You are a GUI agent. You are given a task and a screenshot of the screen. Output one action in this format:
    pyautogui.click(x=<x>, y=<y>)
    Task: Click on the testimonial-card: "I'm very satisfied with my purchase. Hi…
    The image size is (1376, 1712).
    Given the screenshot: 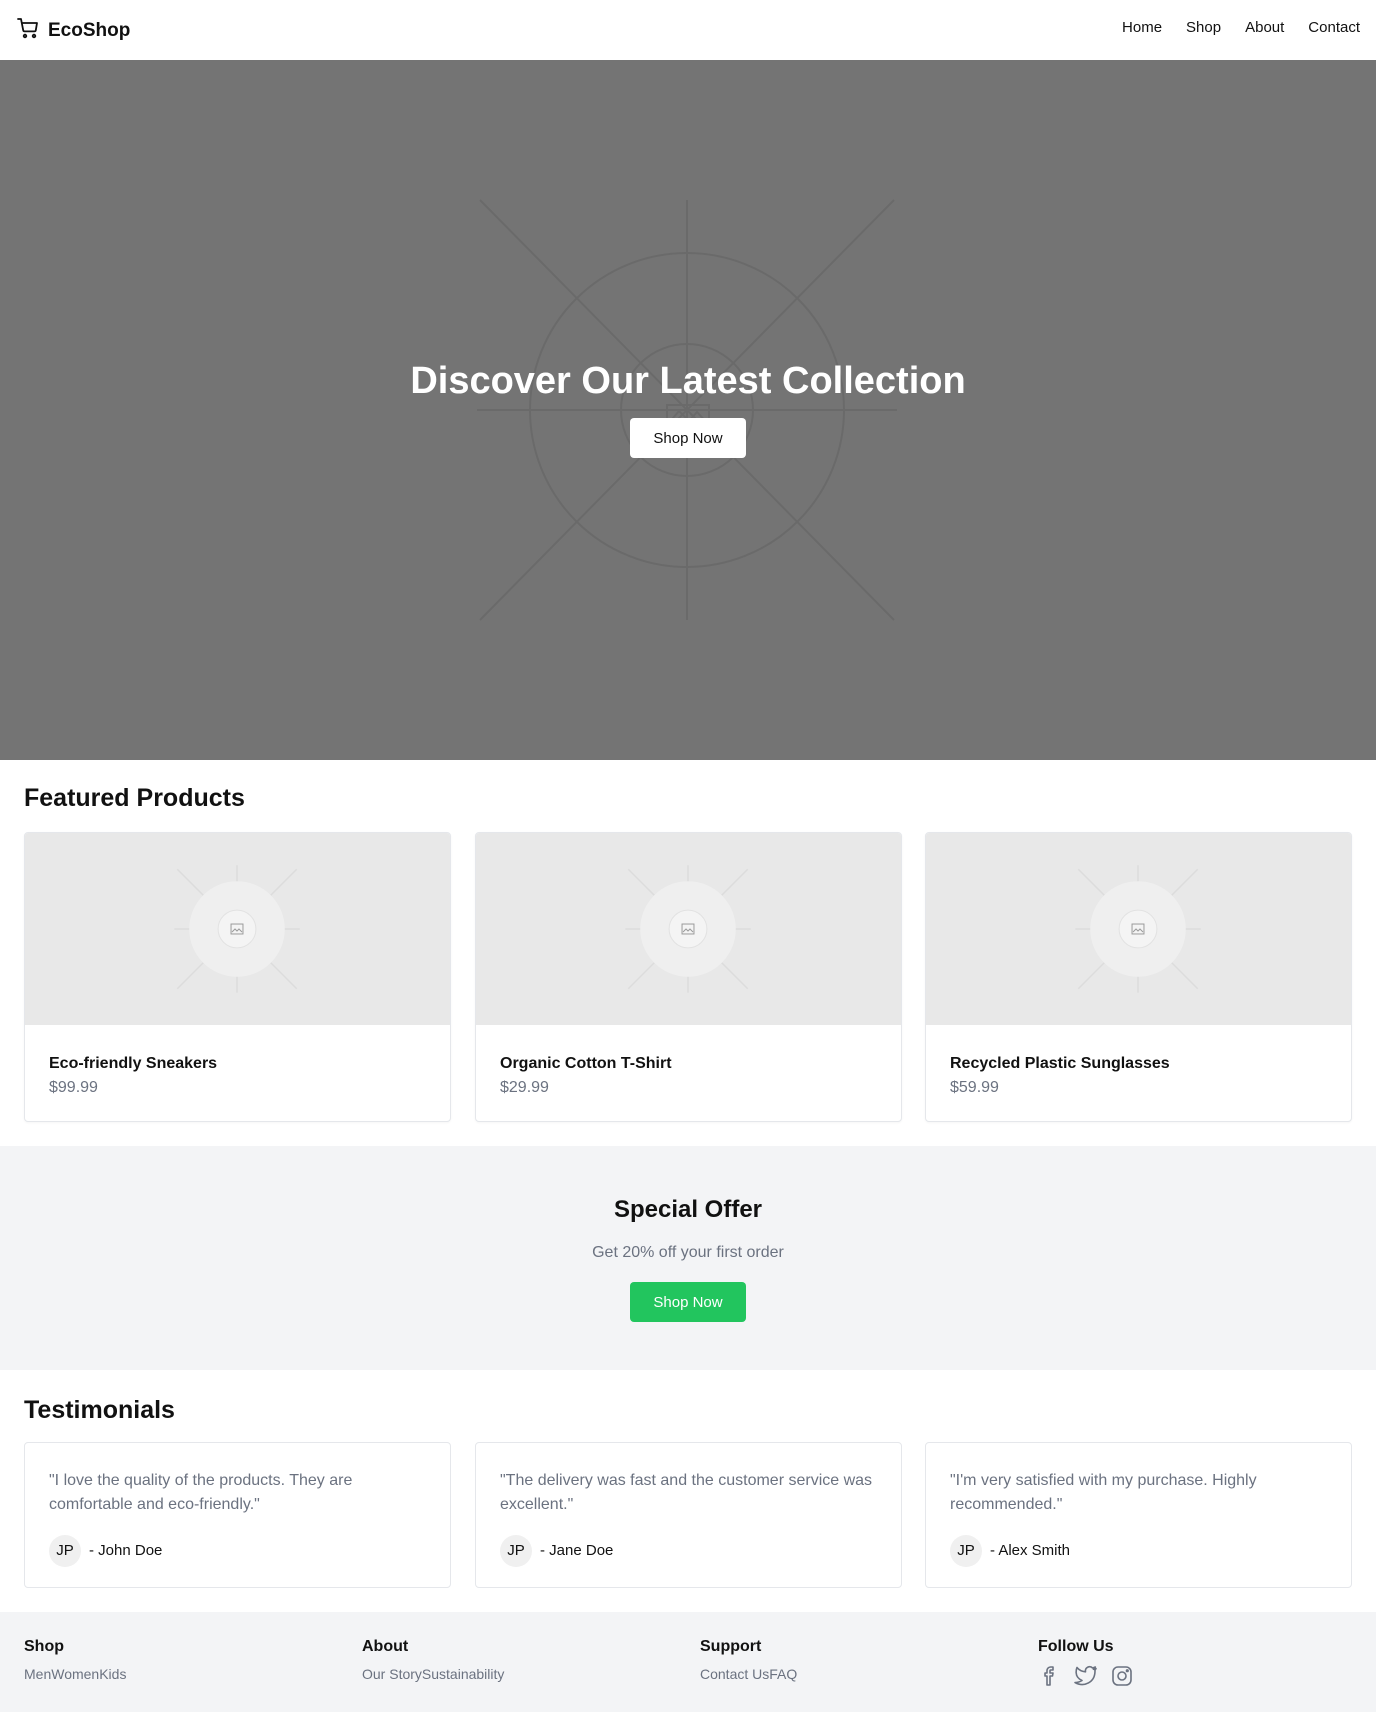 What is the action you would take?
    pyautogui.click(x=1138, y=1515)
    